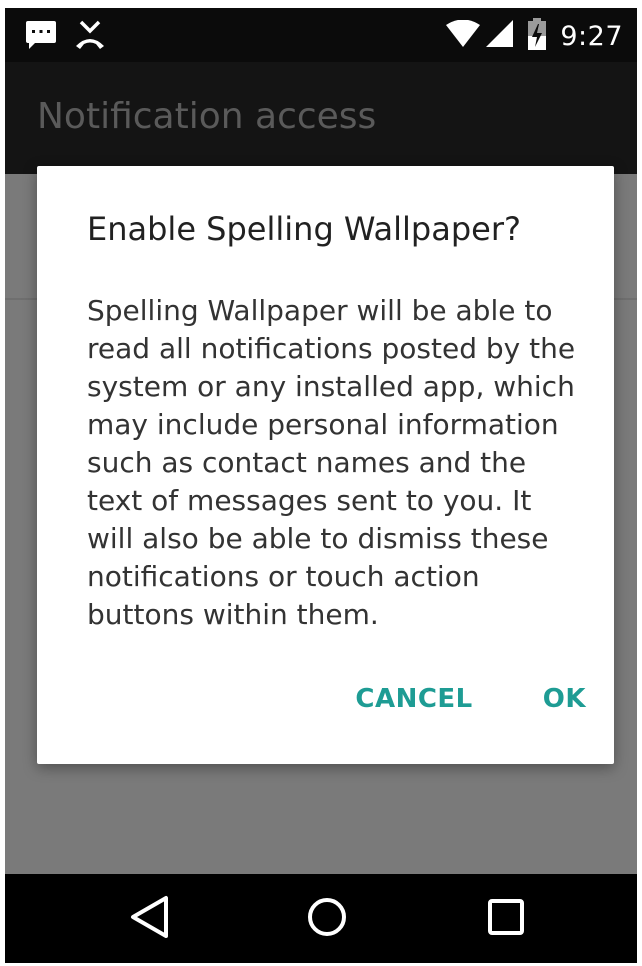 This screenshot has width=642, height=966. I want to click on status-right-icons: 9:27, so click(534, 36).